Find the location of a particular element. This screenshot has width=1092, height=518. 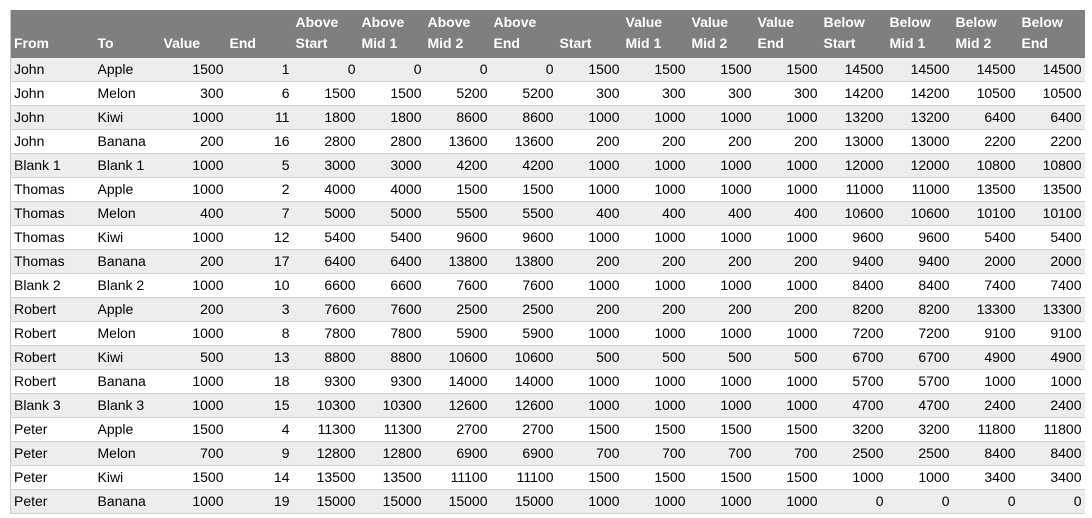

column-header: Above End is located at coordinates (523, 34).